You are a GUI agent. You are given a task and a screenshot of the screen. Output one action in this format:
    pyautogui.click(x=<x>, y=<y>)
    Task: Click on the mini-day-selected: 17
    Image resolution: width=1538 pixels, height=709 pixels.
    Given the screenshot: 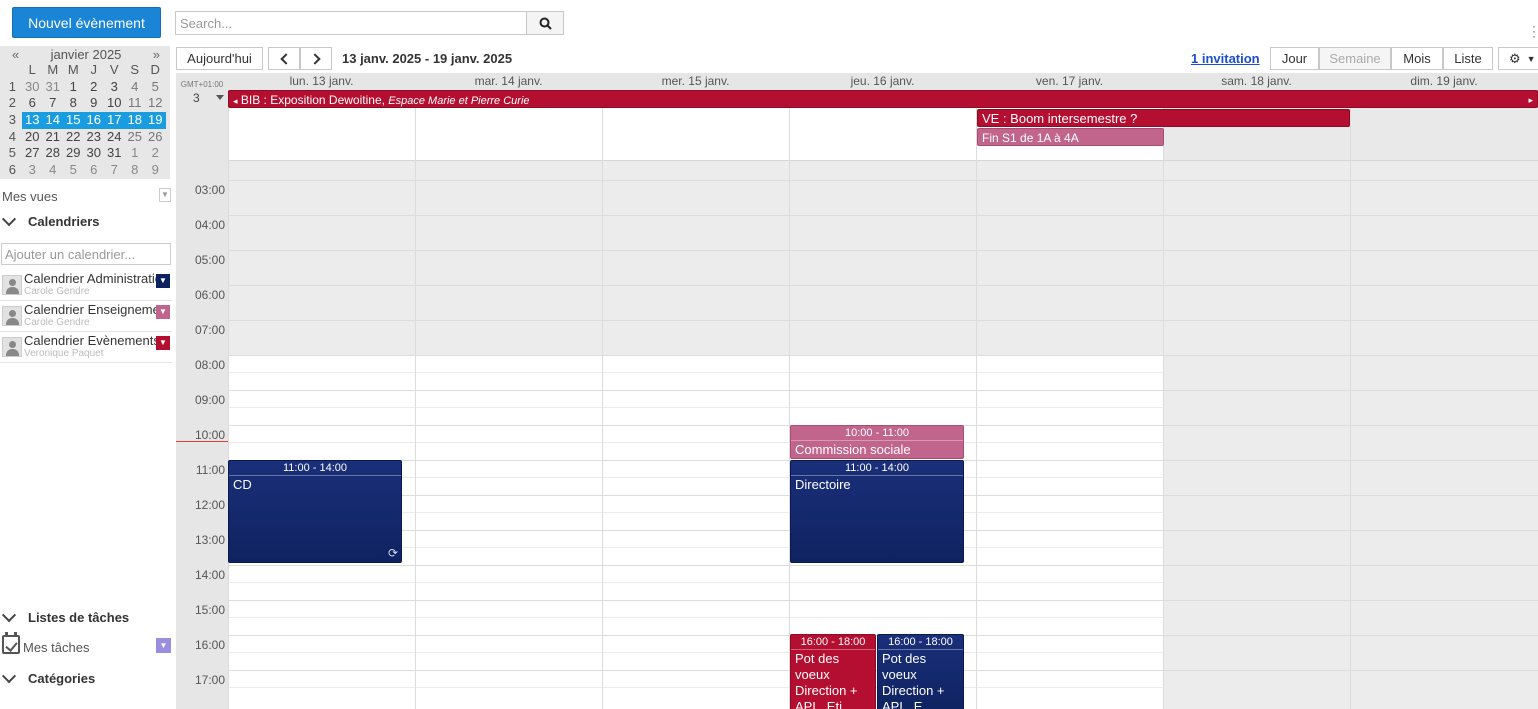 What is the action you would take?
    pyautogui.click(x=114, y=120)
    